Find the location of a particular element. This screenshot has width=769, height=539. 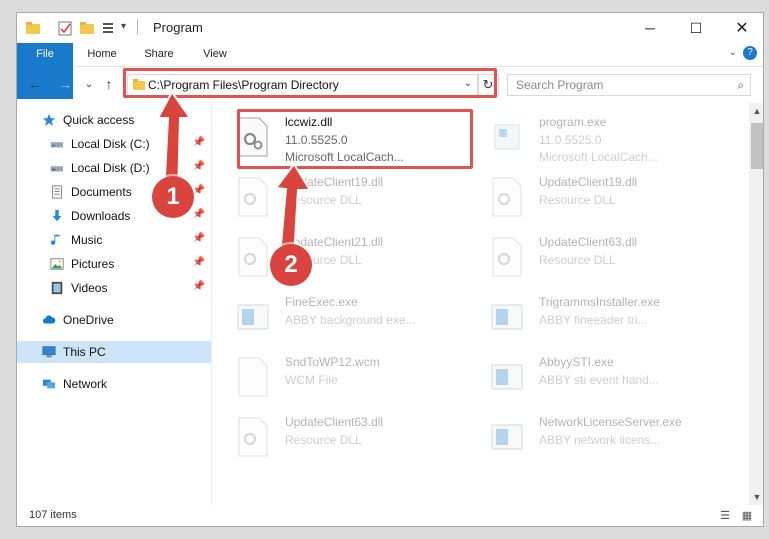

title-bar: ▾ Program ─ ☐ ✕ is located at coordinates (390, 28).